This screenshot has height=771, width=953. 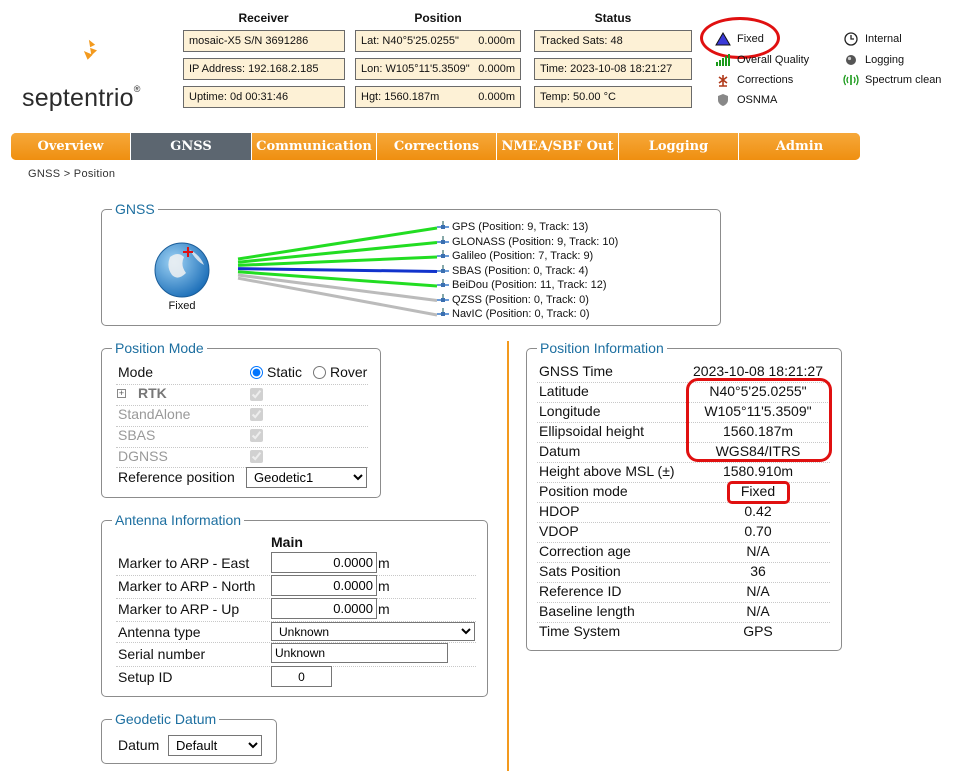 What do you see at coordinates (576, 371) in the screenshot?
I see `position-info-label: GNSS Time` at bounding box center [576, 371].